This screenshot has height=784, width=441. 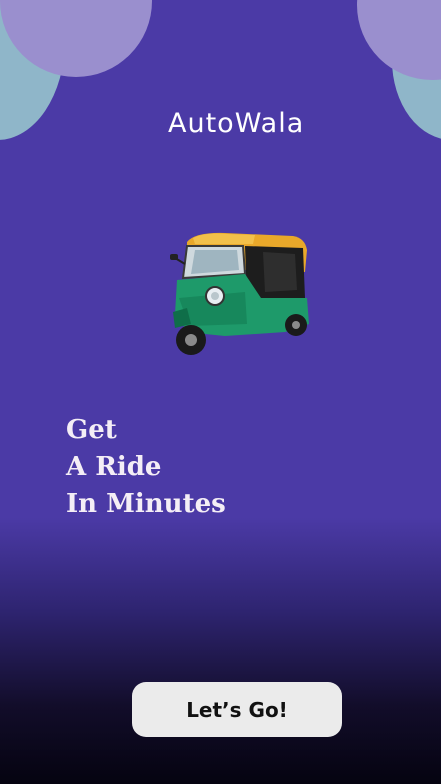 I want to click on tagline-line-3: In Minutes, so click(x=146, y=504).